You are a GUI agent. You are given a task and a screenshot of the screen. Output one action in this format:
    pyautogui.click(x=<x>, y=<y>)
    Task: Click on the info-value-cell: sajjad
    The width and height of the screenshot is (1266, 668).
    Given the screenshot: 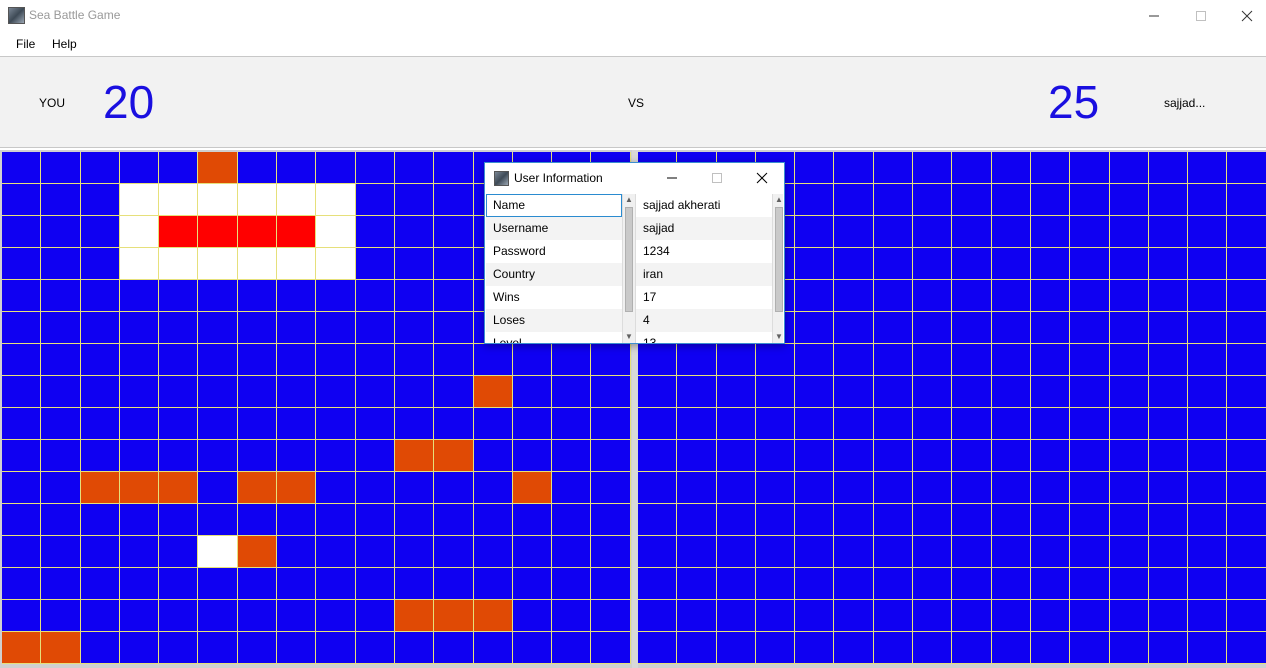 What is the action you would take?
    pyautogui.click(x=704, y=228)
    